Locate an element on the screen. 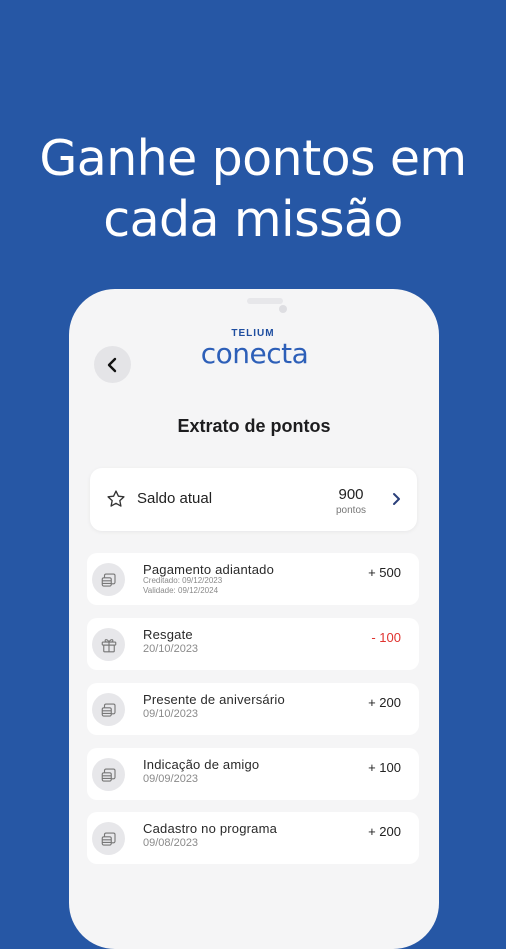  balance-value: 900 is located at coordinates (351, 494).